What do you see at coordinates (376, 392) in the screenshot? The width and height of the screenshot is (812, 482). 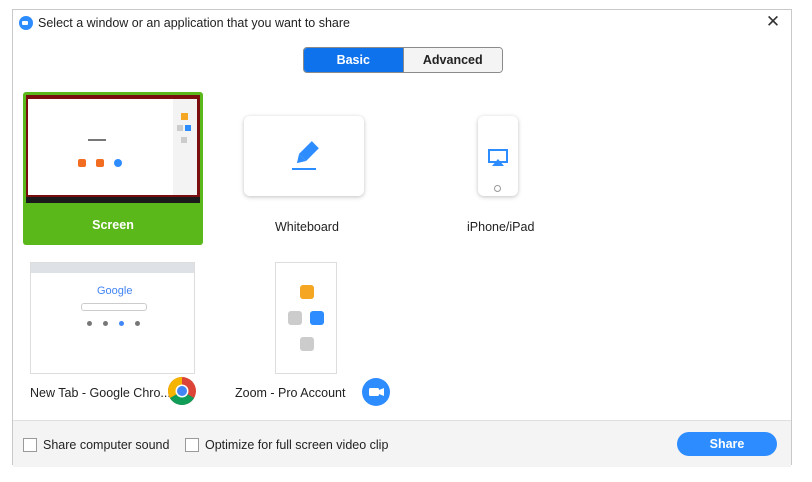 I see `zoom-camera-icon` at bounding box center [376, 392].